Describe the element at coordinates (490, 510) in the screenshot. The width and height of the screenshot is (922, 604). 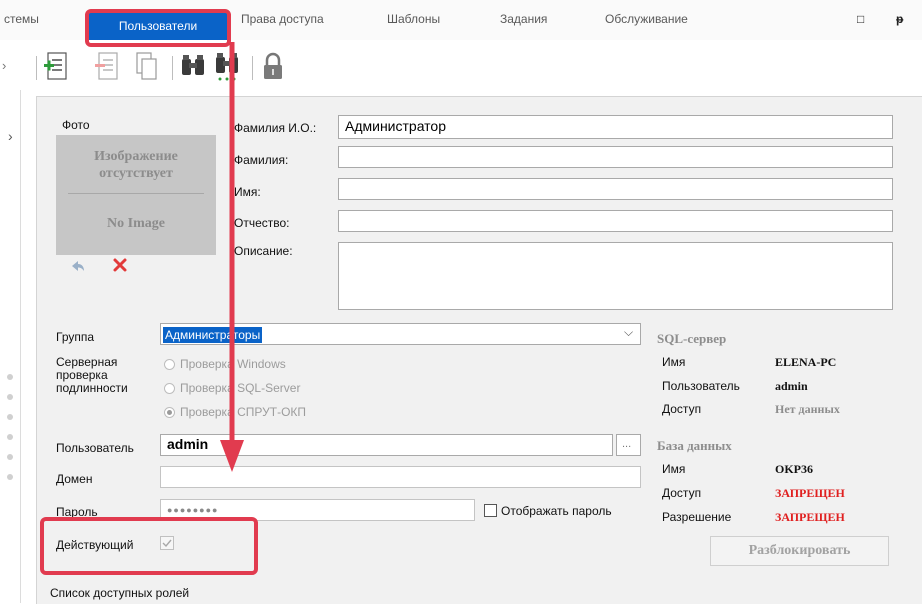
I see `show-password-checkbox` at that location.